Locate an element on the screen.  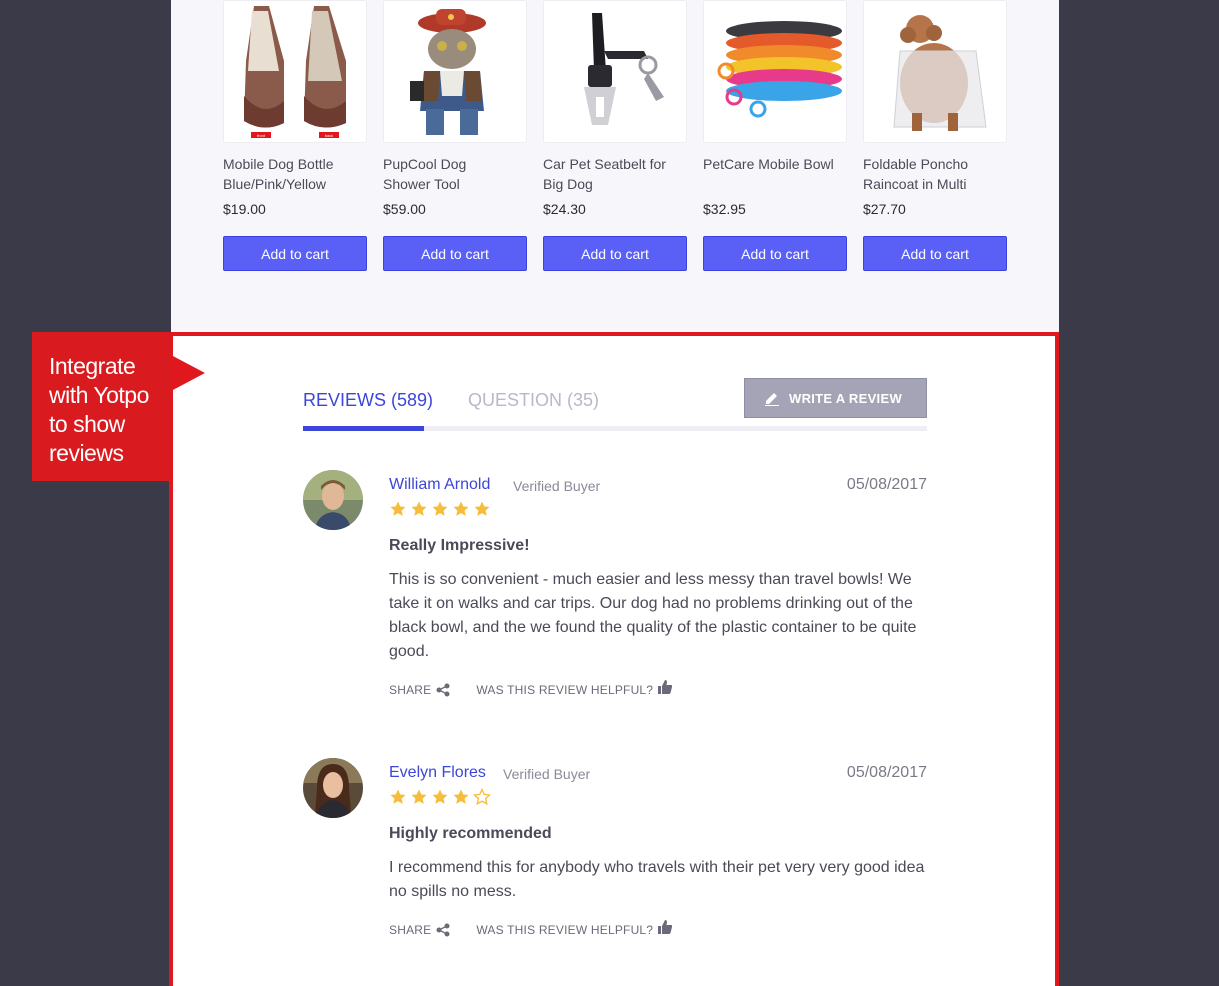
product-price: $24.30 is located at coordinates (564, 209).